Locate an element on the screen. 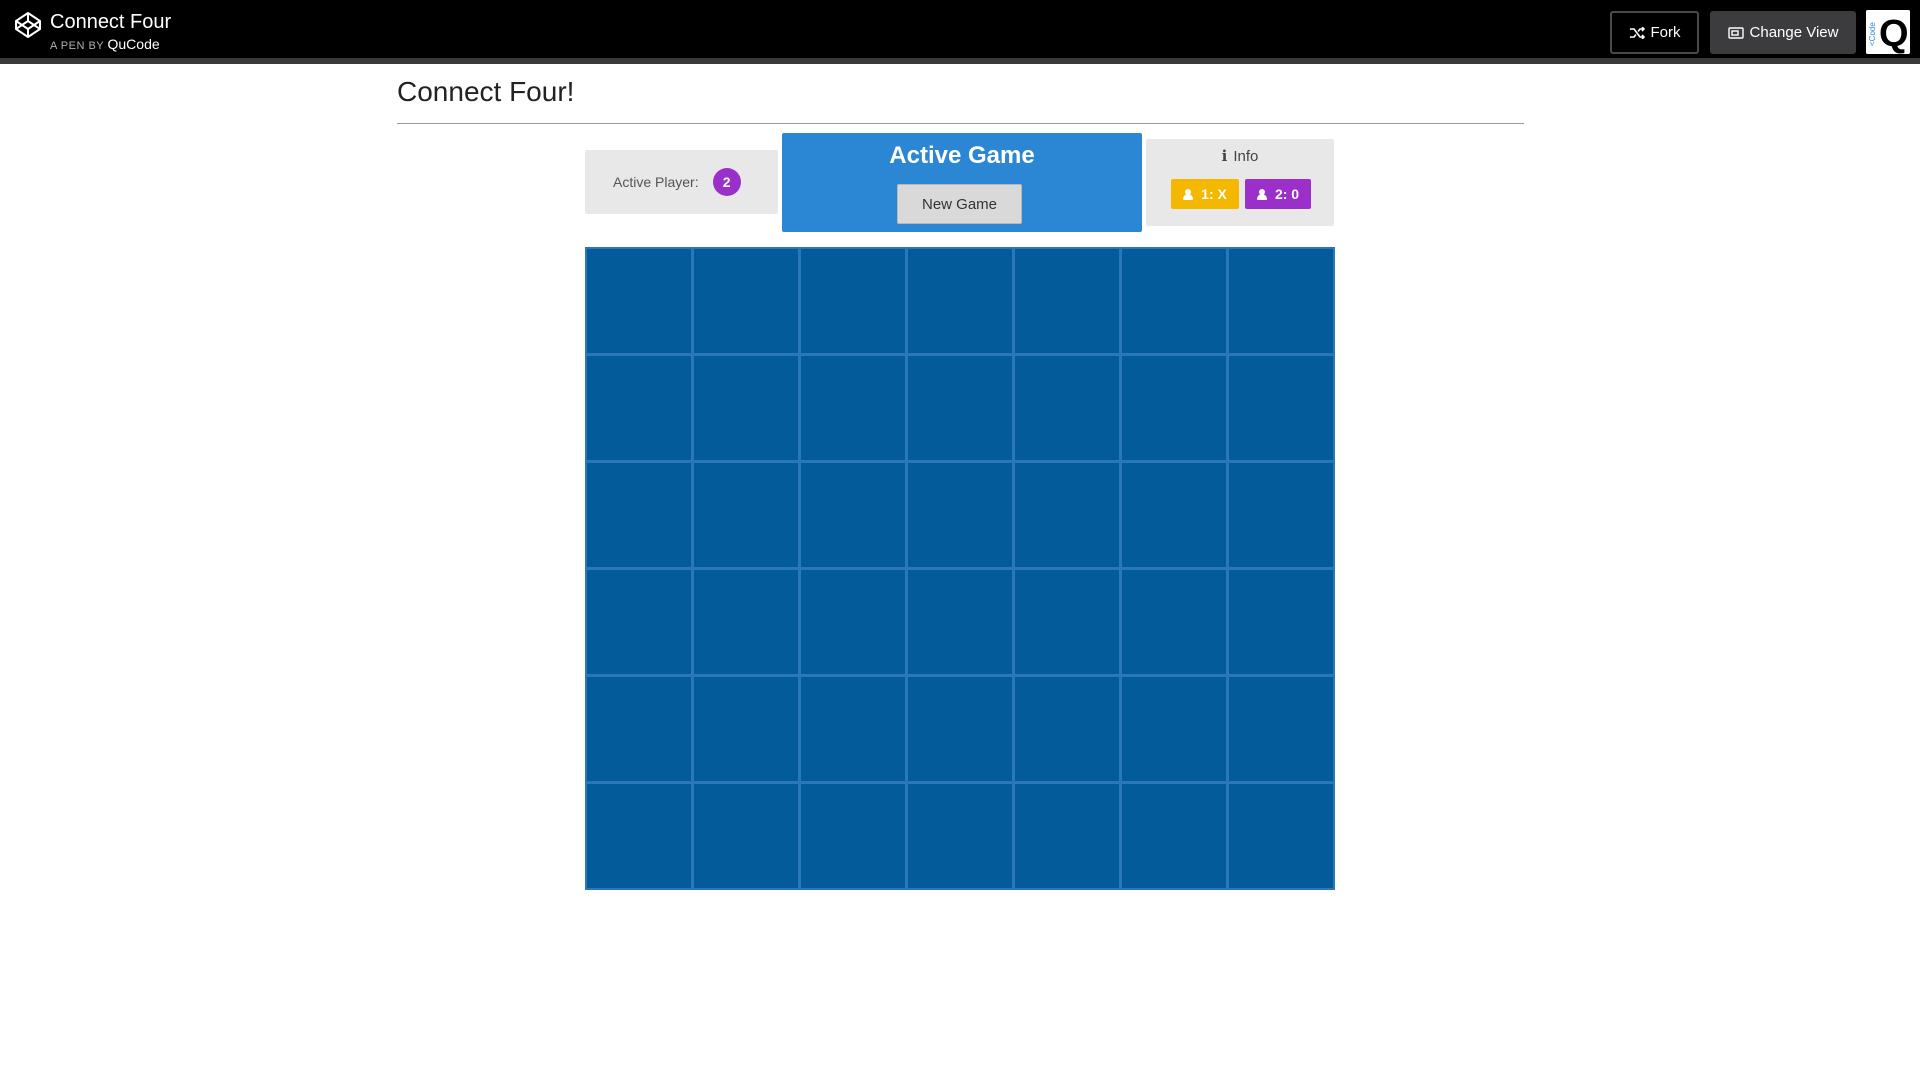  qucode-avatar-icon: <Code Q is located at coordinates (1888, 32).